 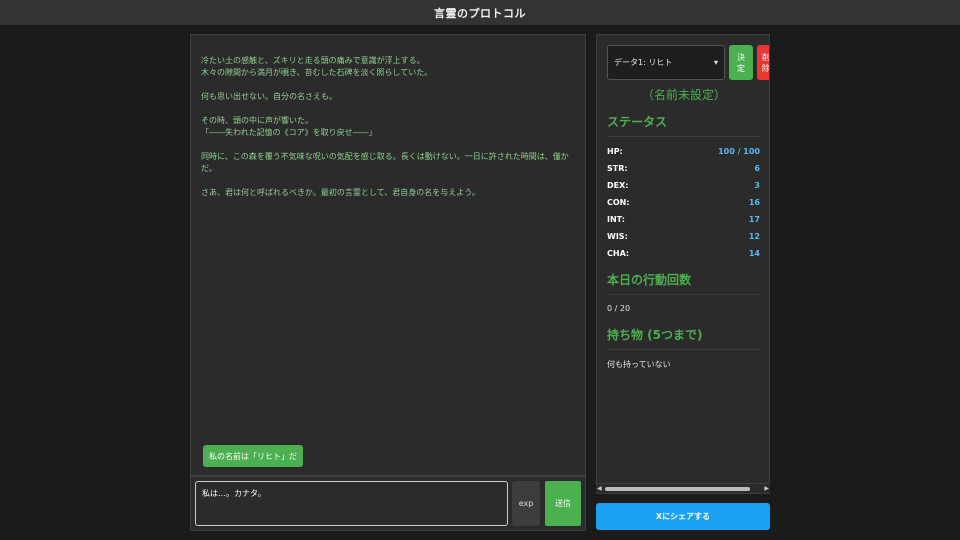 I want to click on delete-button: 削 除, so click(x=763, y=62).